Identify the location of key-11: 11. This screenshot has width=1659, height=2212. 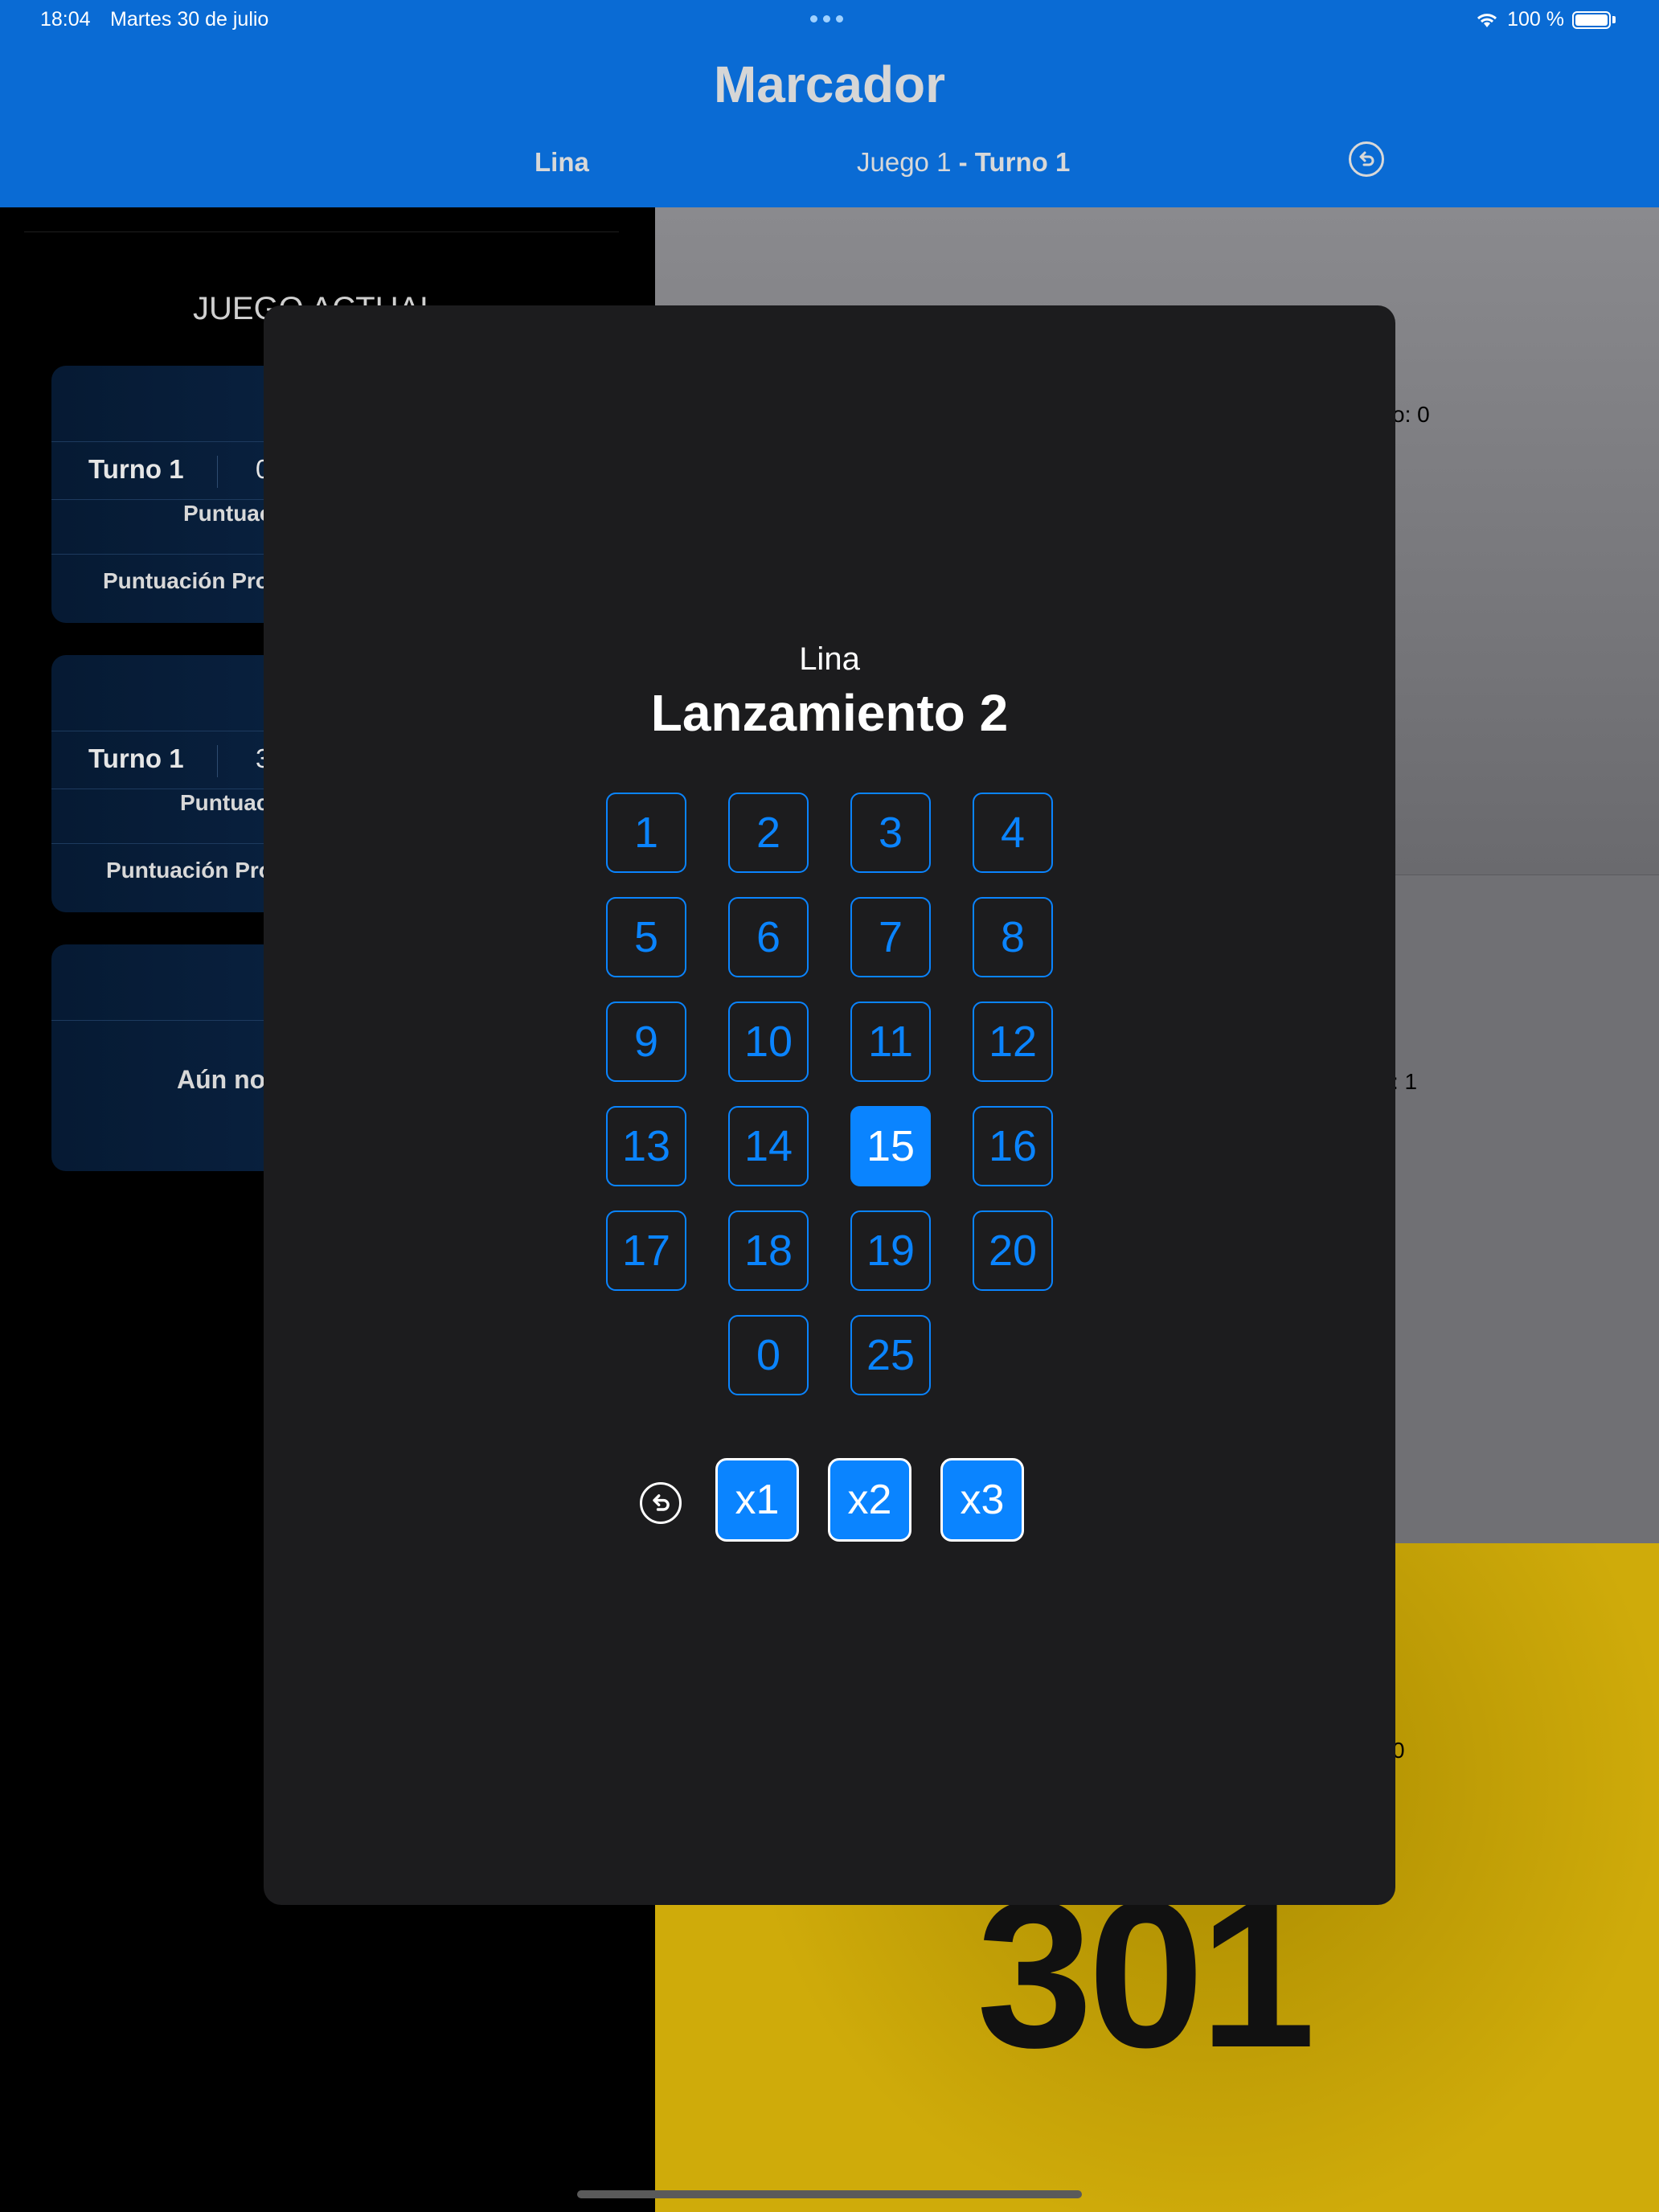
(890, 1042).